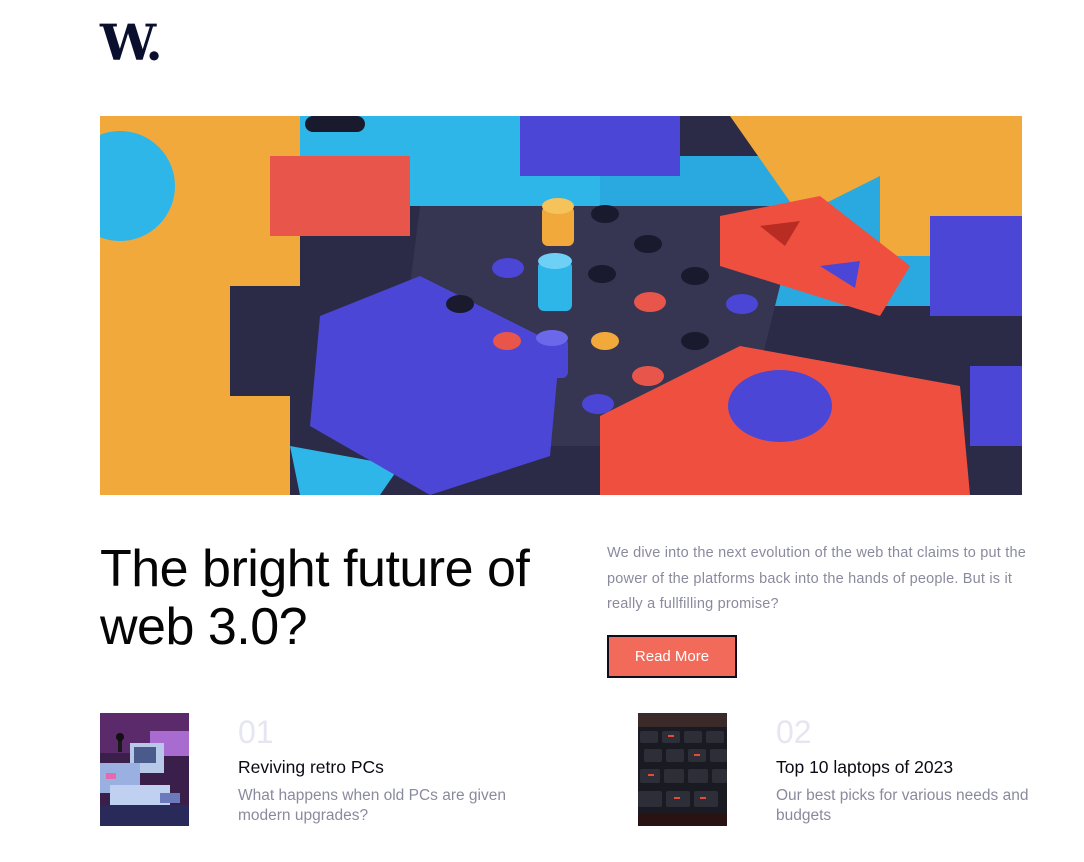 This screenshot has width=1084, height=862. What do you see at coordinates (131, 43) in the screenshot?
I see `logo: W.` at bounding box center [131, 43].